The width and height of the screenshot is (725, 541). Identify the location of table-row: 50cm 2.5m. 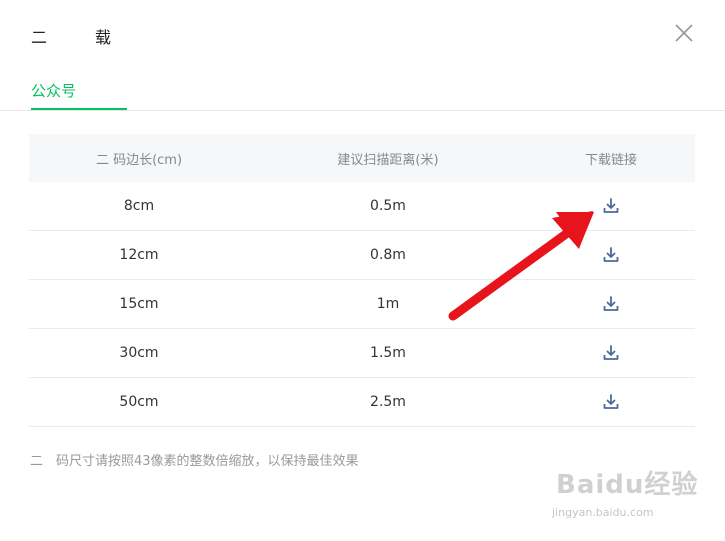
(362, 402).